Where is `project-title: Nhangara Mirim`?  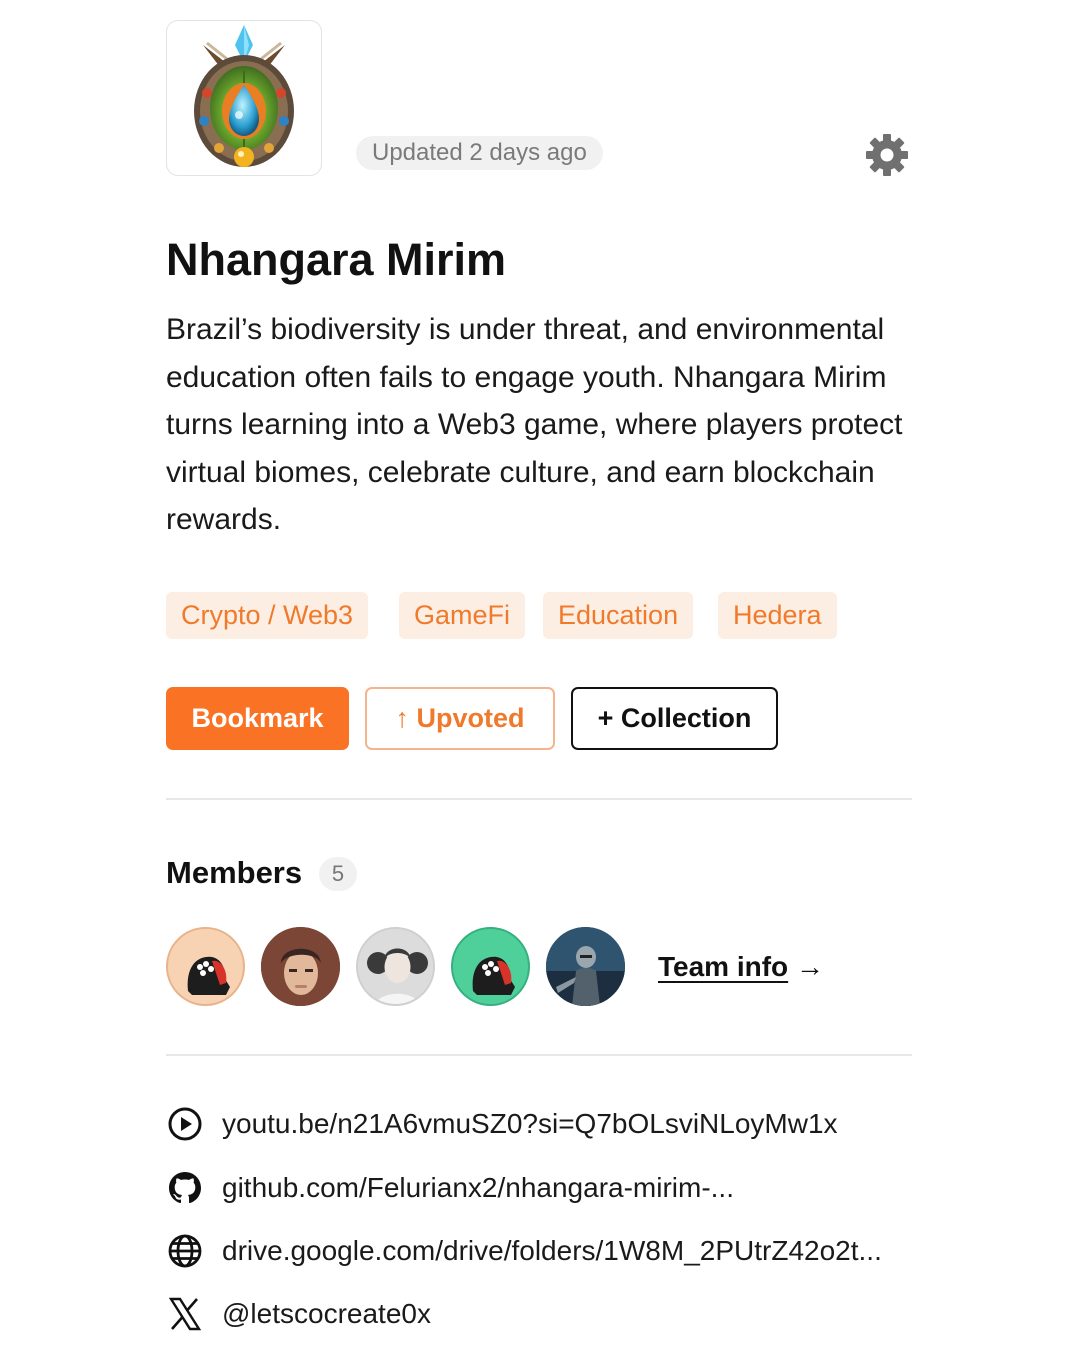 project-title: Nhangara Mirim is located at coordinates (336, 259).